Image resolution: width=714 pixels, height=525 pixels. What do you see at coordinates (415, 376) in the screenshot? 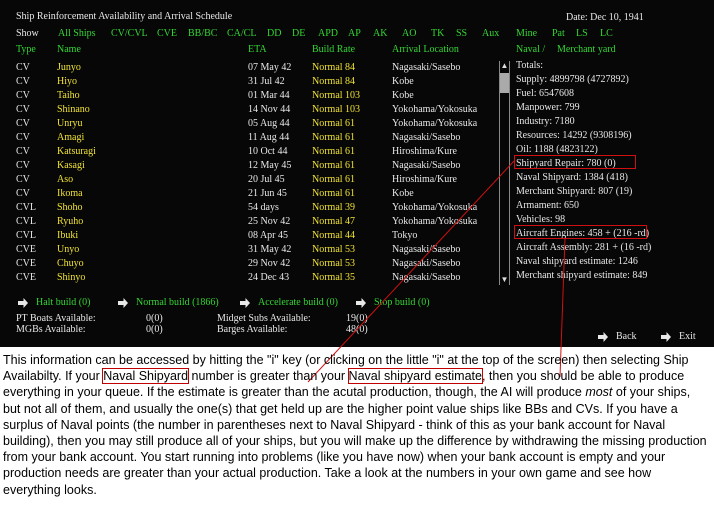
I see `caption-naval-estimate-term: Naval shipyard estimate` at bounding box center [415, 376].